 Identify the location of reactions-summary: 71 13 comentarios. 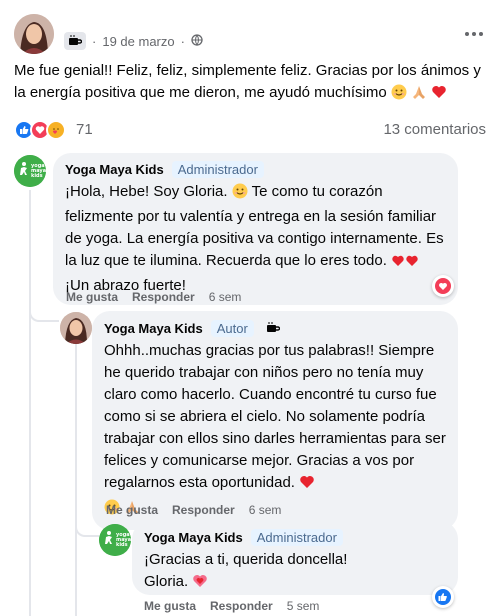
(250, 130).